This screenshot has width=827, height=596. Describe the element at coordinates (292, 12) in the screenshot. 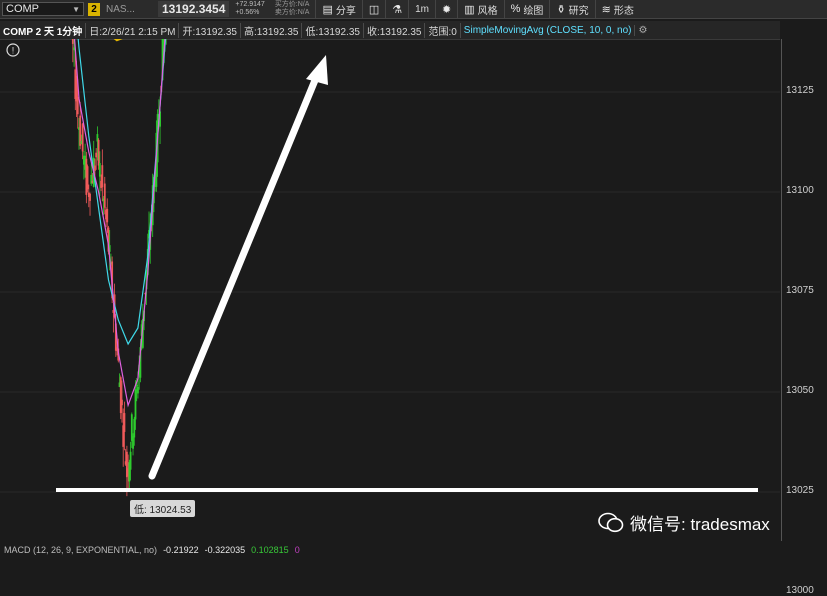

I see `ask-value: 卖方价:N/A` at that location.